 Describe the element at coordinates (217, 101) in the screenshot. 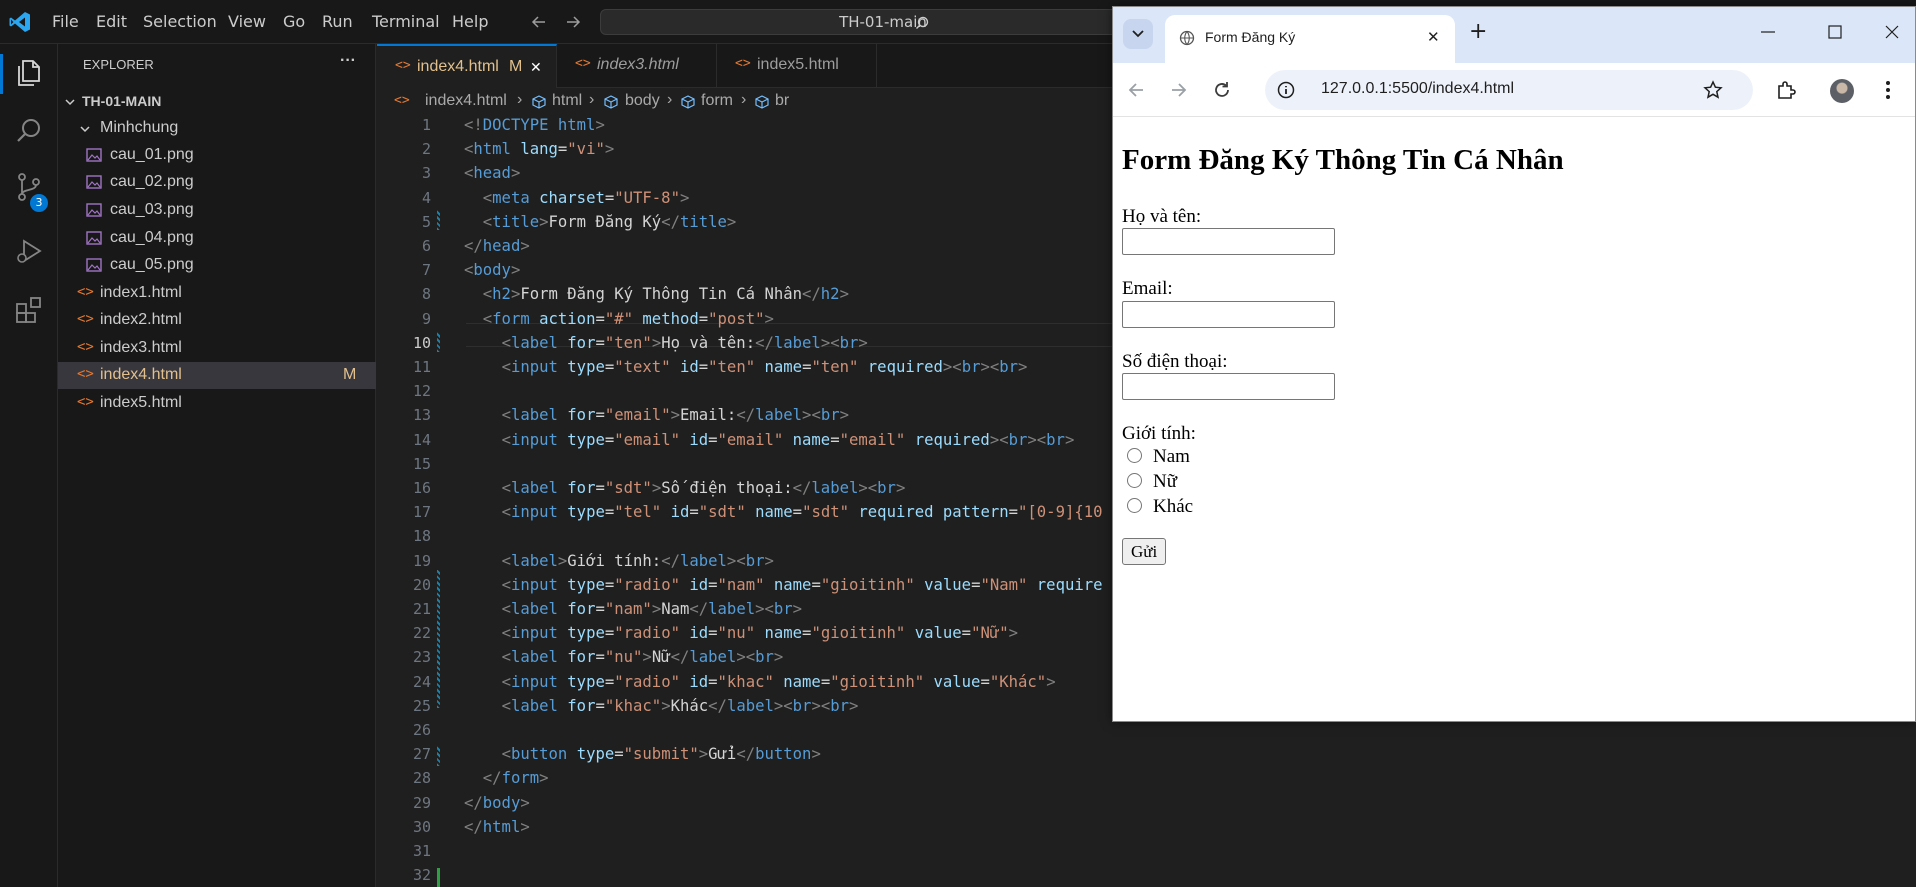

I see `workspace-root: TH-01-MAIN` at that location.